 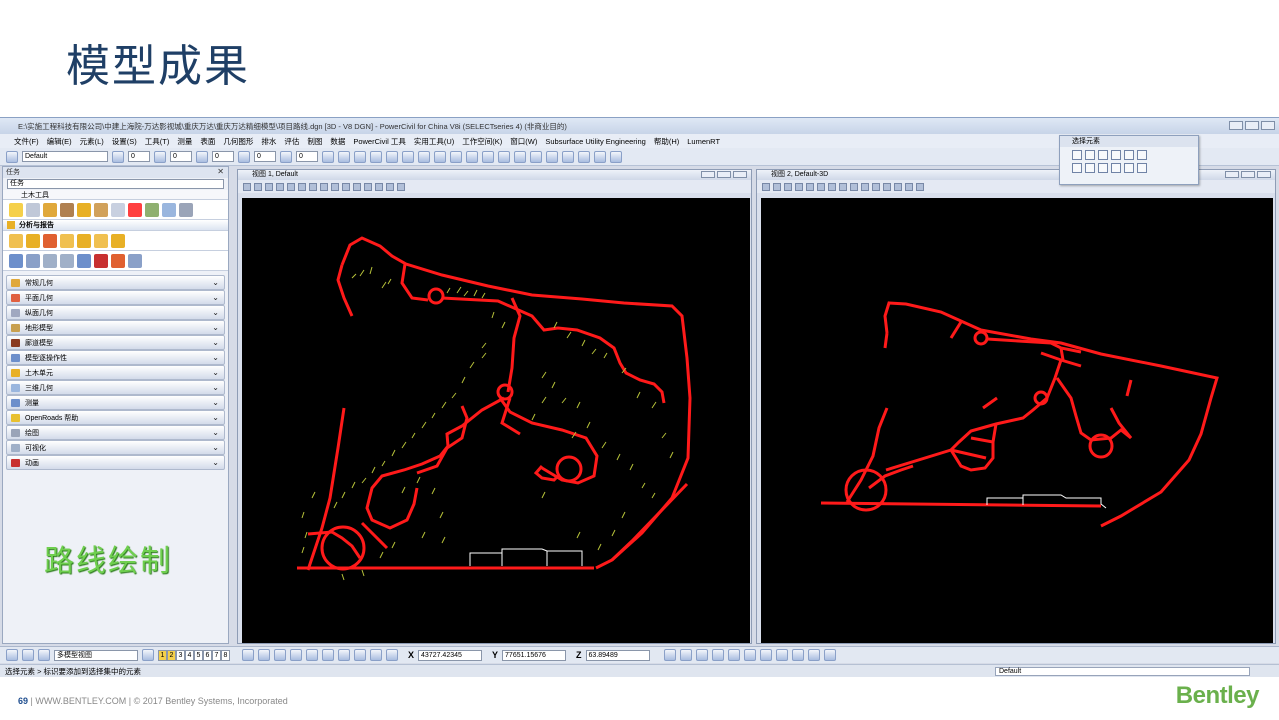 What do you see at coordinates (223, 156) in the screenshot?
I see `weight-combo: 0` at bounding box center [223, 156].